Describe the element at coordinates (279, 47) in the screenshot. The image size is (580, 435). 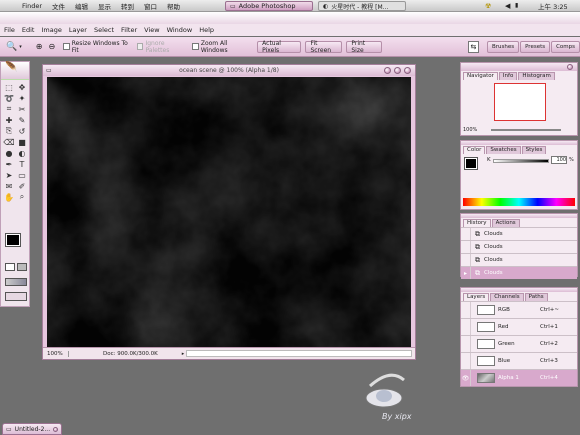
I see `actual-pixels-button: Actual Pixels` at that location.